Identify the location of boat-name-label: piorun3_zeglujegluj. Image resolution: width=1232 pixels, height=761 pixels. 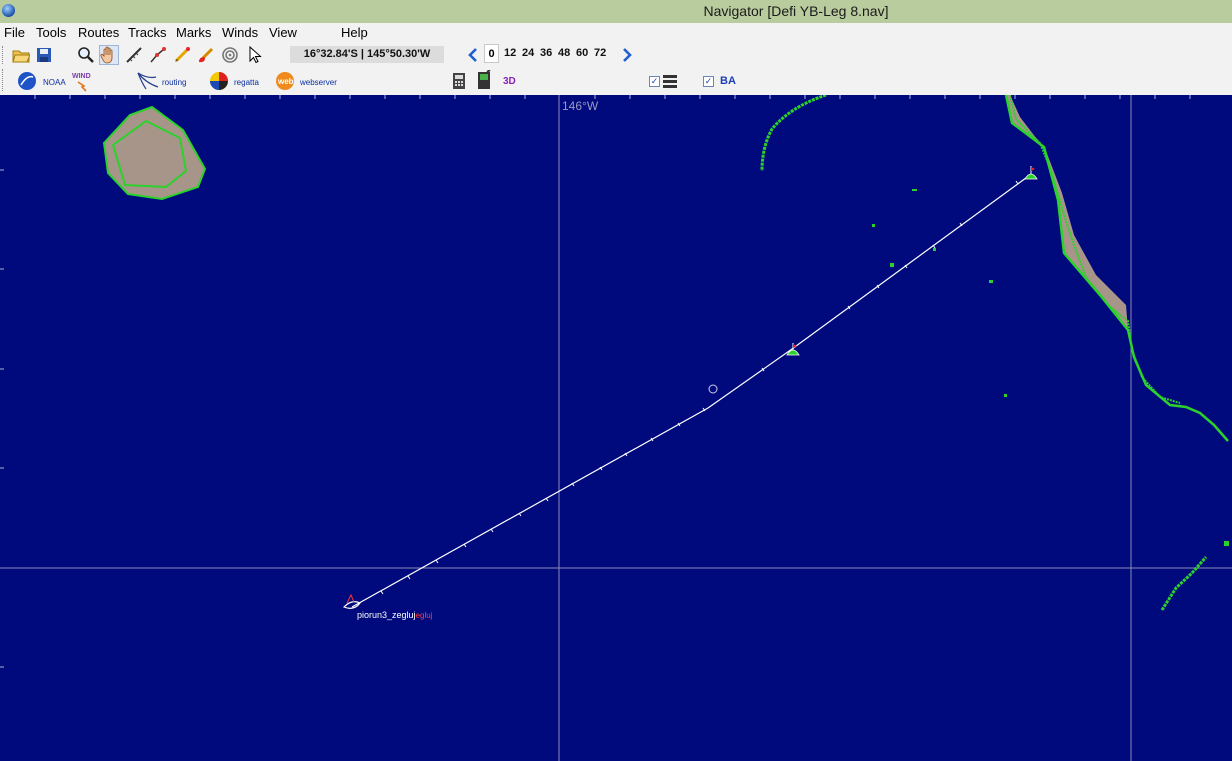
(395, 615).